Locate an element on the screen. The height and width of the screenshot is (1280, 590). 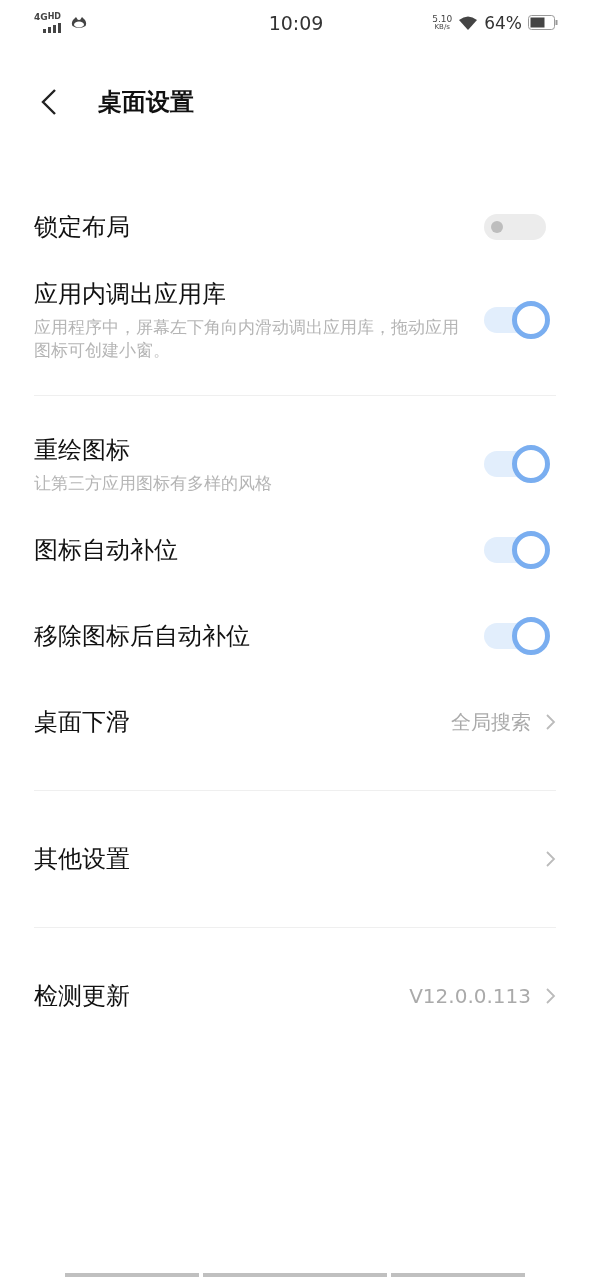
clock: 10:09 is located at coordinates (296, 22).